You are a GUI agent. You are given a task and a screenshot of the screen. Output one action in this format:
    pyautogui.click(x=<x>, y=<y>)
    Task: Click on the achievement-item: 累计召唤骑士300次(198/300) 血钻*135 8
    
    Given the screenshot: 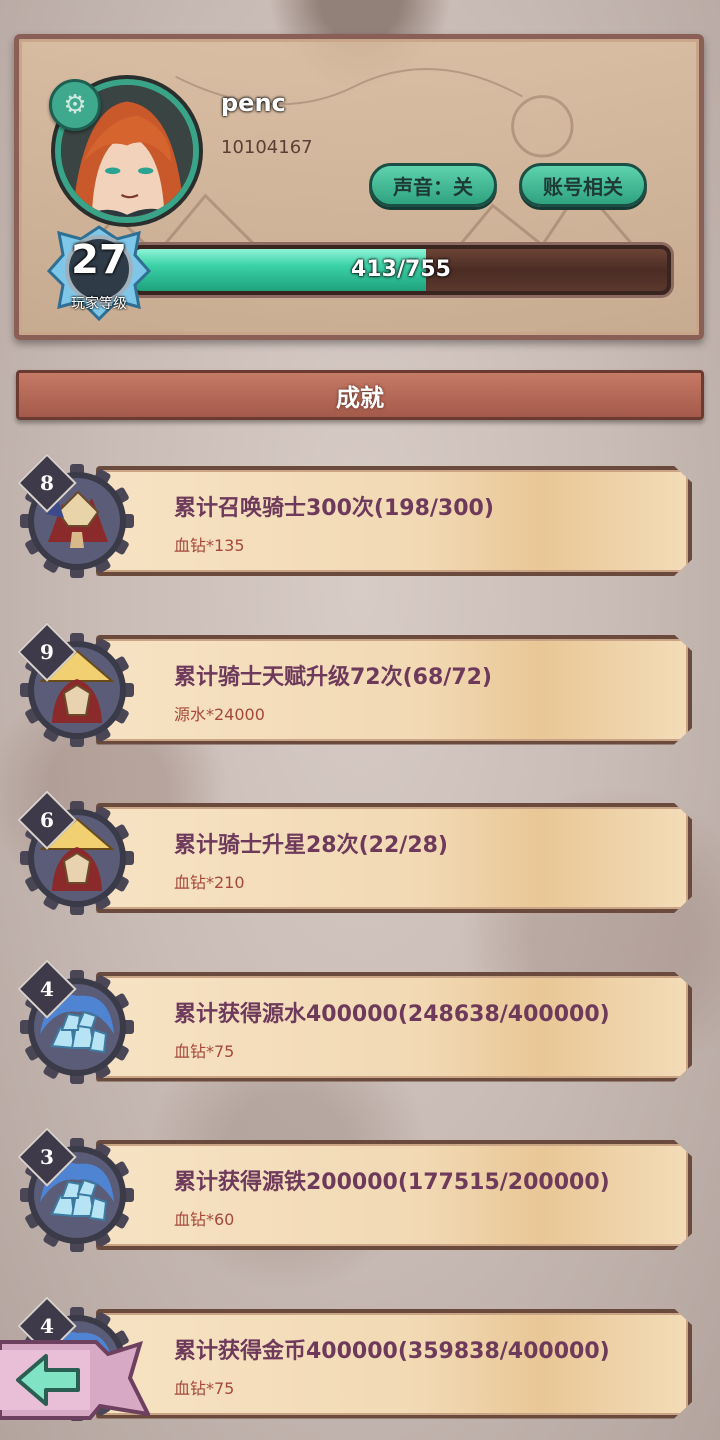 What is the action you would take?
    pyautogui.click(x=357, y=519)
    